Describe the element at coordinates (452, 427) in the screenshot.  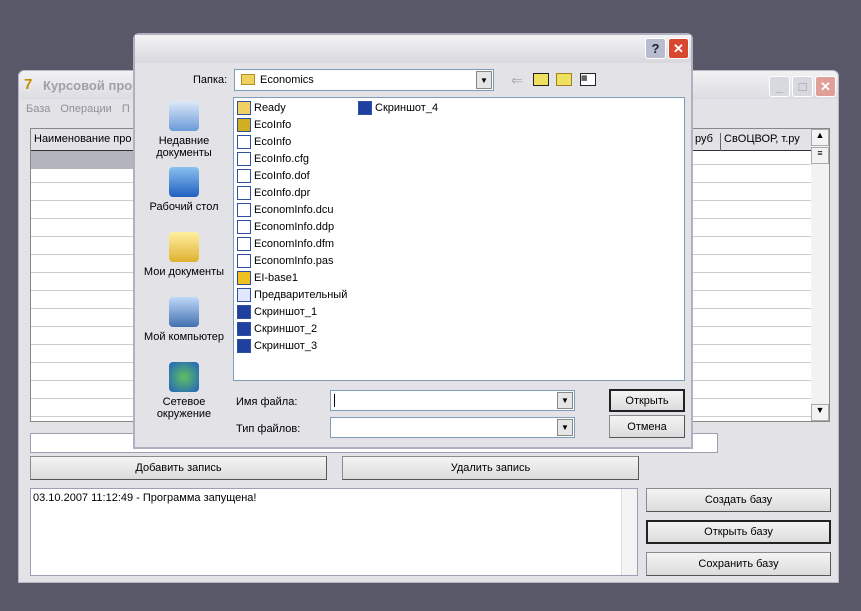
I see `filetype-select: ▼` at that location.